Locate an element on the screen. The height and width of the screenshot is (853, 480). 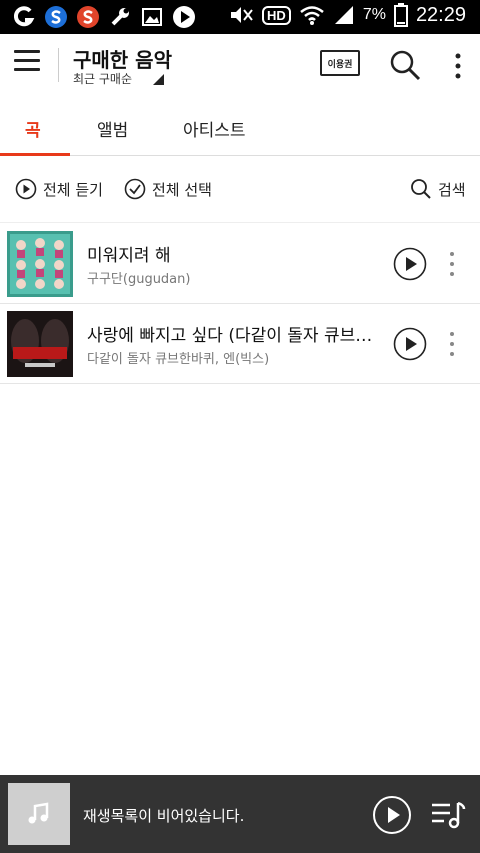
mute-icon is located at coordinates (242, 15).